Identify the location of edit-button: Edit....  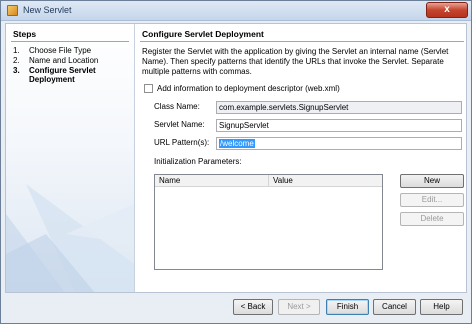
(432, 200).